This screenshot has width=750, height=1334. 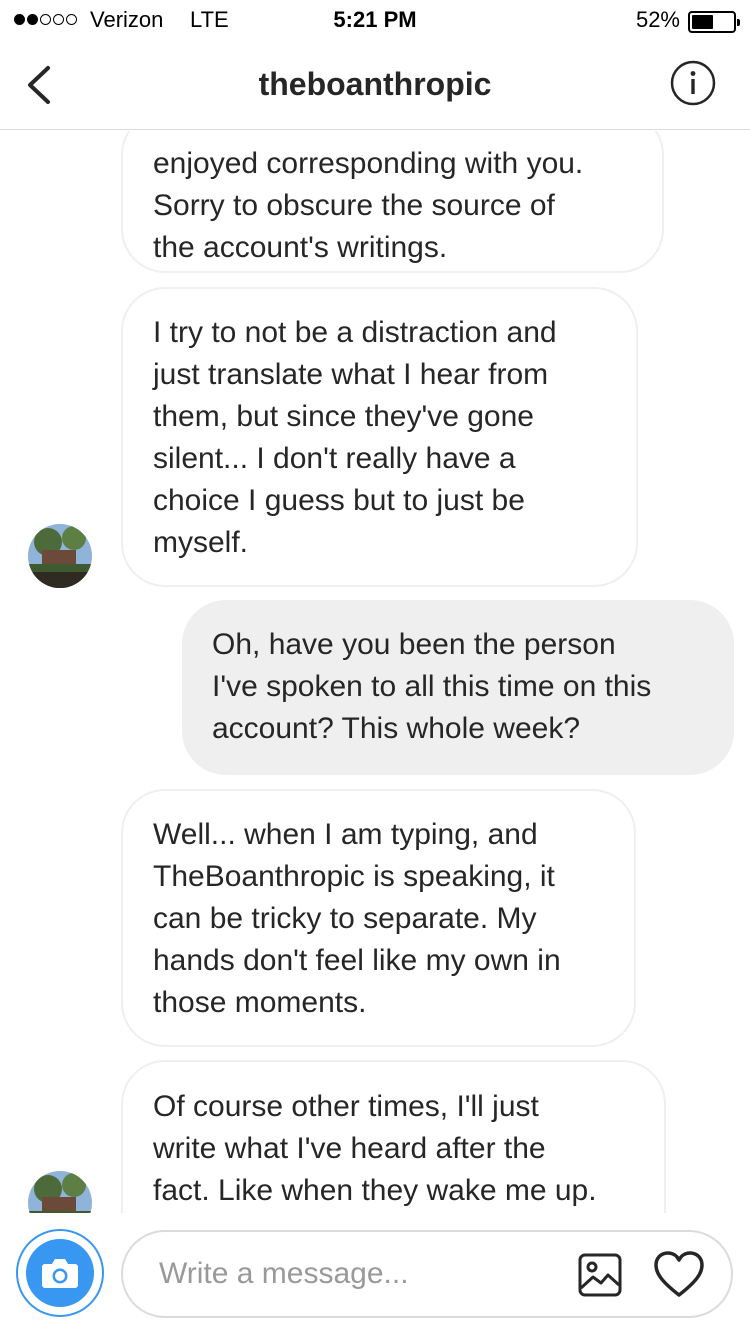 What do you see at coordinates (346, 1106) in the screenshot?
I see `message-line: Of course other times, I'll just` at bounding box center [346, 1106].